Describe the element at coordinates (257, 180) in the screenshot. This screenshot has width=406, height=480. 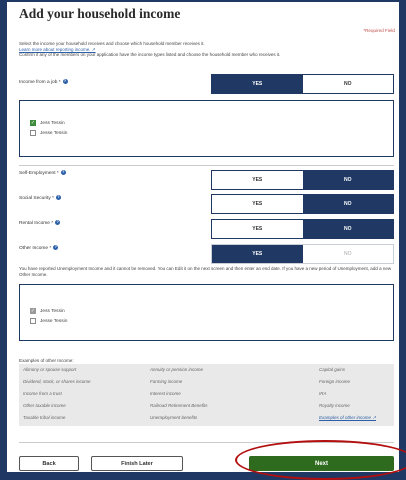
I see `self-yes-button: YES` at that location.